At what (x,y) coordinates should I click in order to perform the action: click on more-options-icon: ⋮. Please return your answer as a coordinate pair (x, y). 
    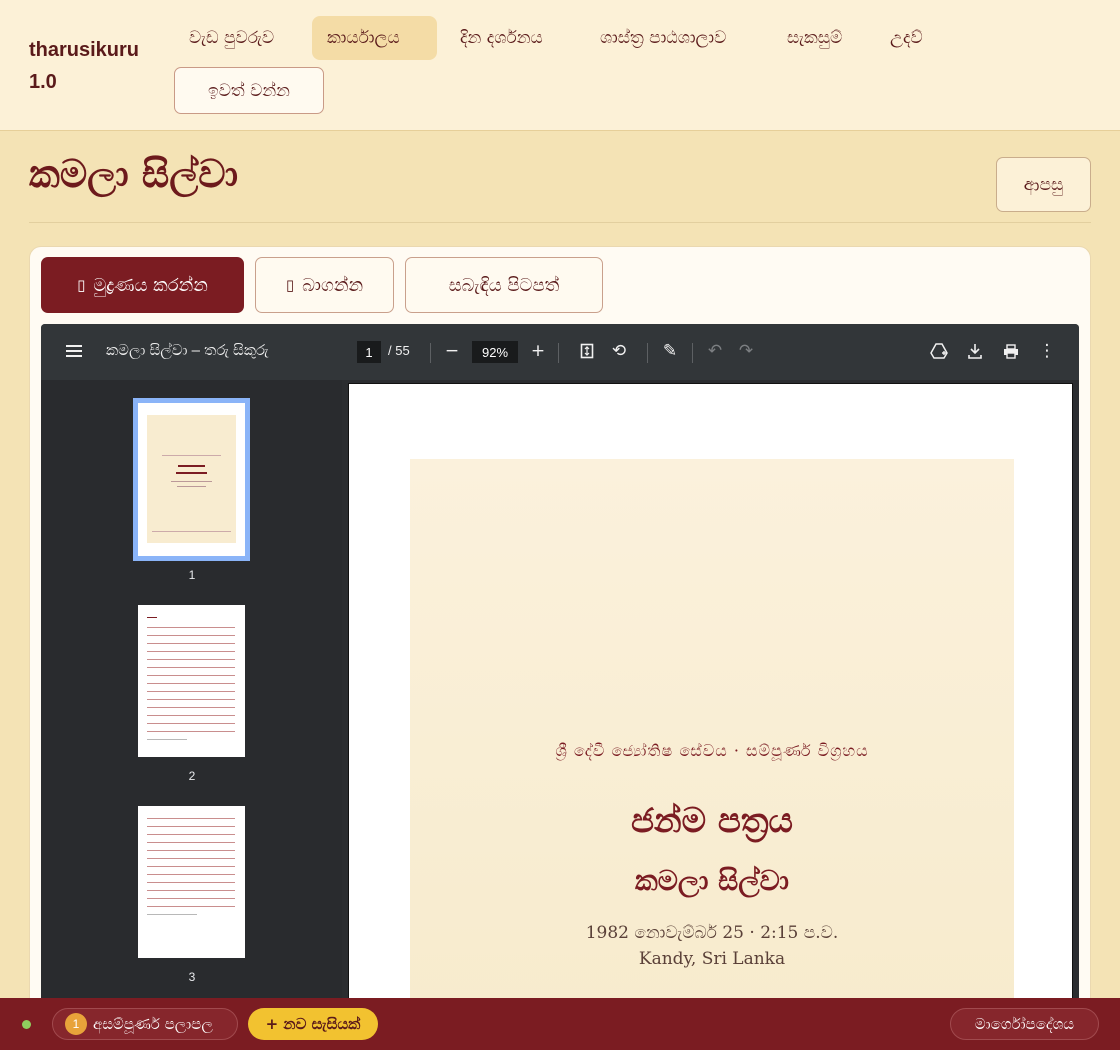
    Looking at the image, I should click on (1047, 351).